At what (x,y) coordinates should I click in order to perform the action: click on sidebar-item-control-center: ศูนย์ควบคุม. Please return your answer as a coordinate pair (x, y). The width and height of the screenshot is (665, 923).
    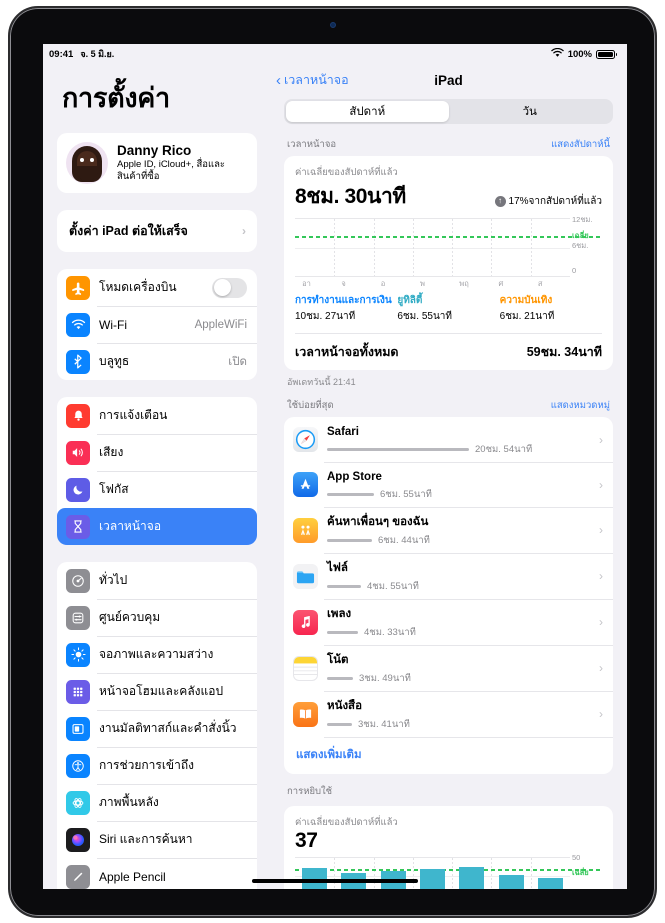
    Looking at the image, I should click on (157, 617).